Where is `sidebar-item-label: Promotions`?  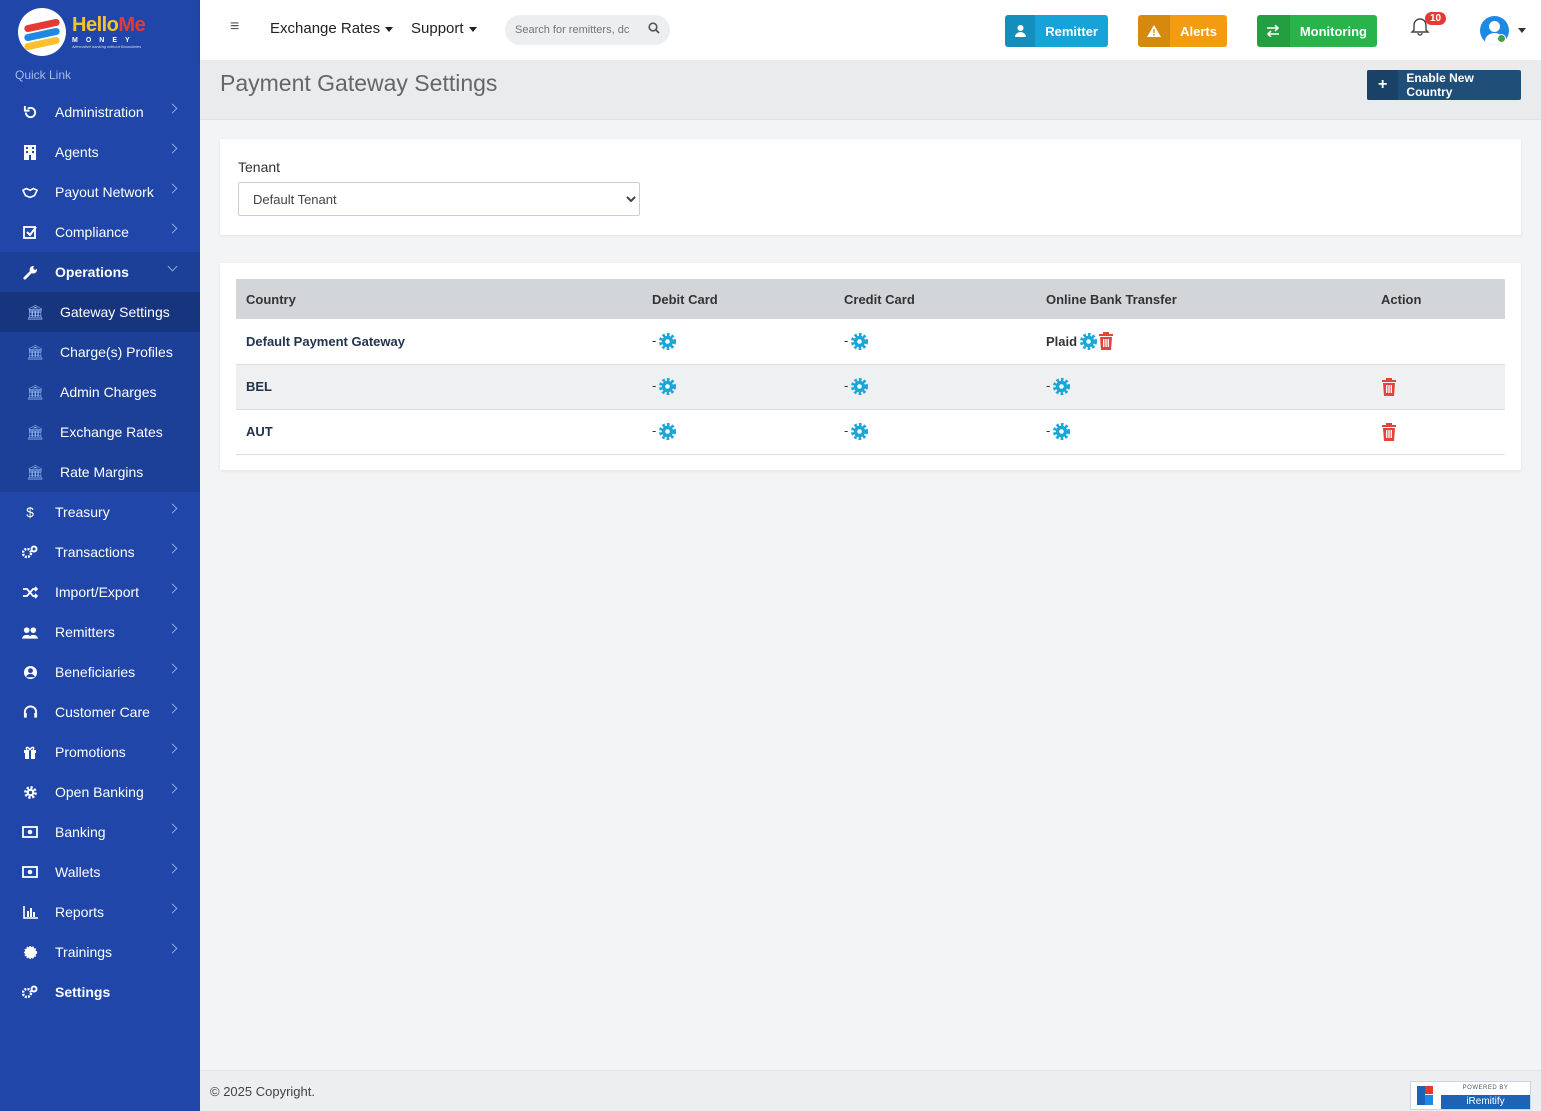
sidebar-item-label: Promotions is located at coordinates (90, 752).